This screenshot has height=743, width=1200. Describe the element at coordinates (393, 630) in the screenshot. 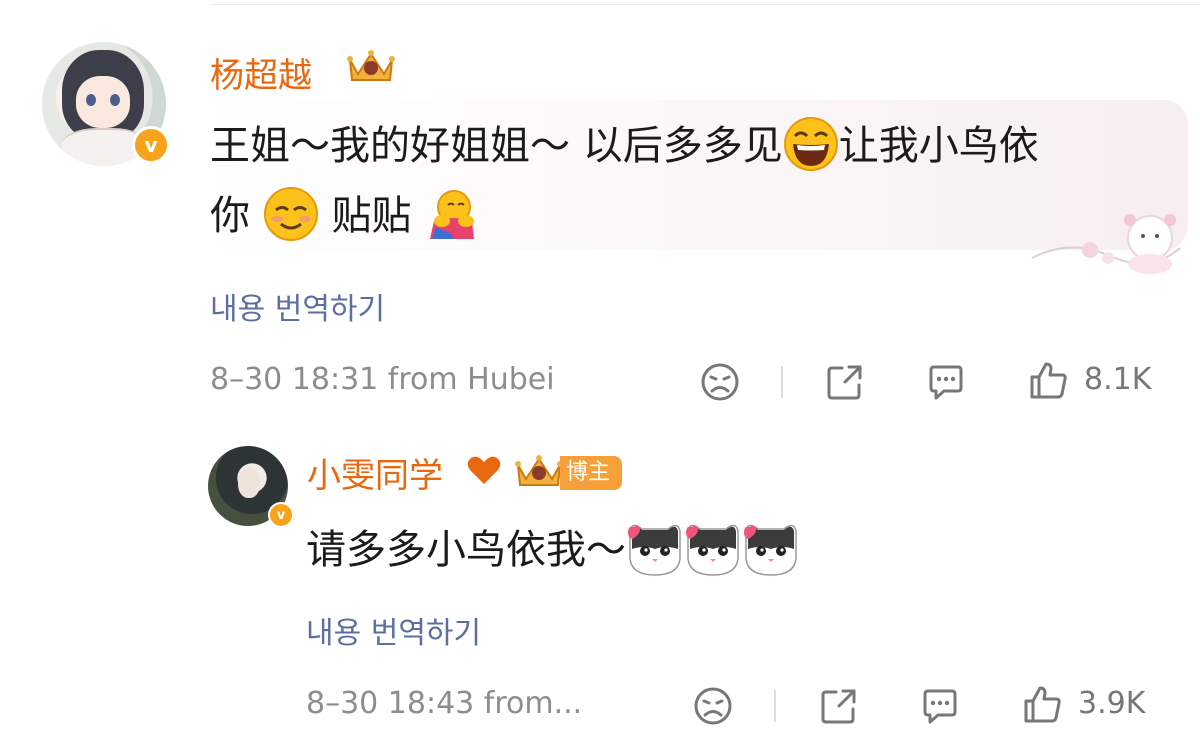

I see `translate-link-2: 내용 번역하기` at that location.